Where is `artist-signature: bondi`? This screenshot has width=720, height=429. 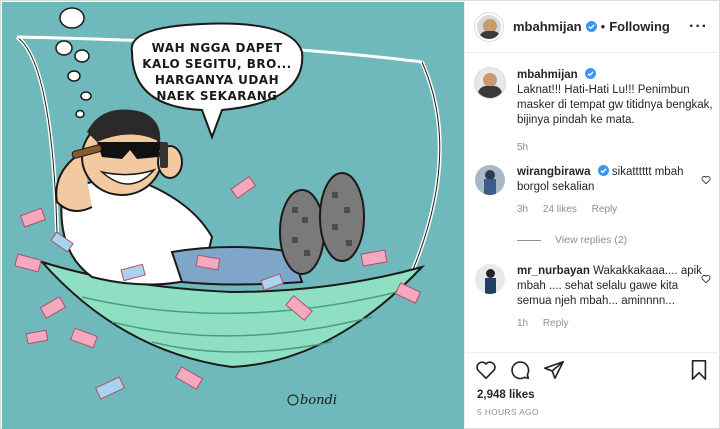 artist-signature: bondi is located at coordinates (318, 400).